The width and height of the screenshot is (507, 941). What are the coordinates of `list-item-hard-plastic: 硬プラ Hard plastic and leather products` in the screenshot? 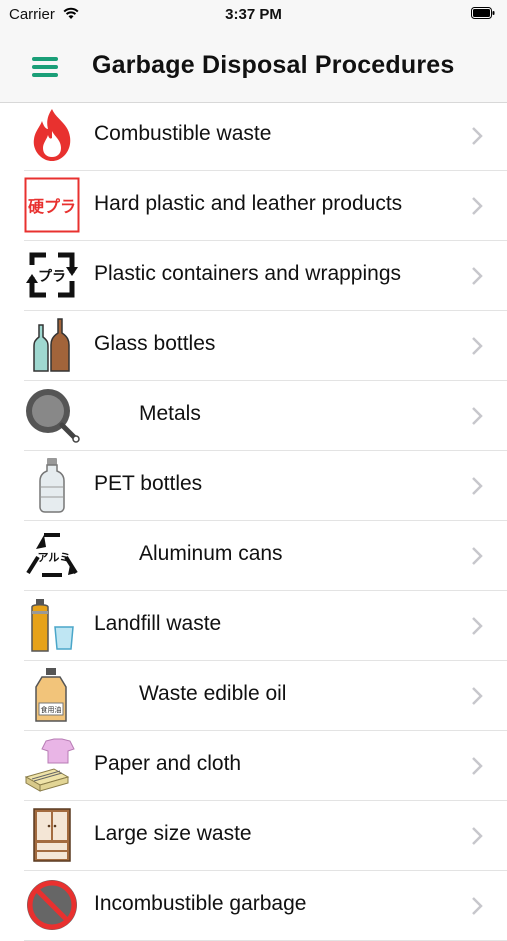 It's located at (265, 206).